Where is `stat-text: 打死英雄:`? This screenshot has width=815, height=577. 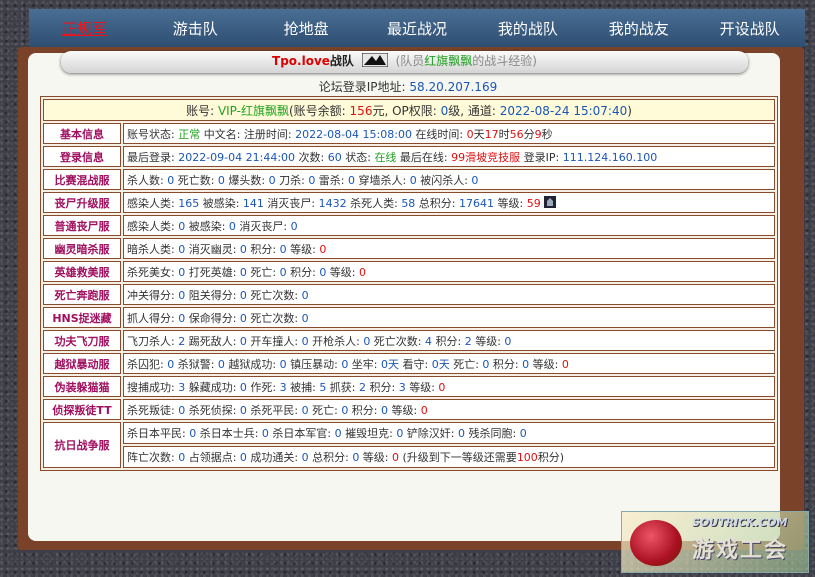 stat-text: 打死英雄: is located at coordinates (212, 272).